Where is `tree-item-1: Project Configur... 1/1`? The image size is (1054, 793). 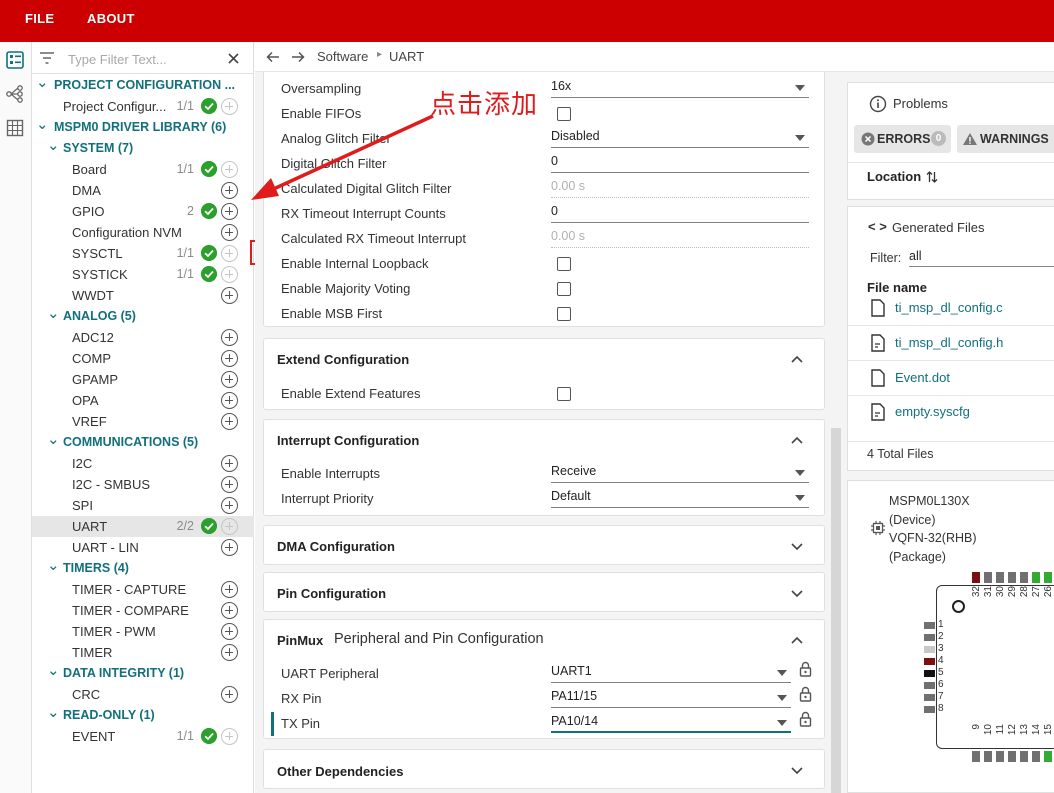 tree-item-1: Project Configur... 1/1 is located at coordinates (143, 106).